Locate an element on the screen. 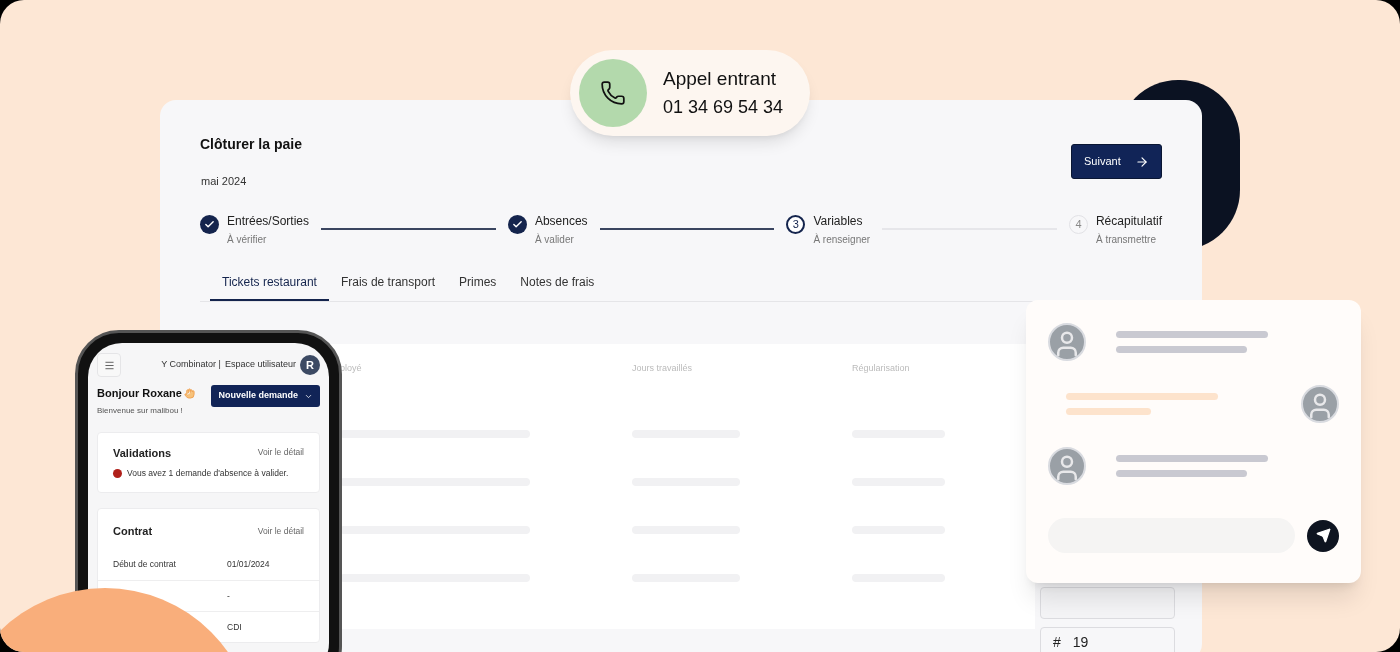  user-avatar: R is located at coordinates (310, 365).